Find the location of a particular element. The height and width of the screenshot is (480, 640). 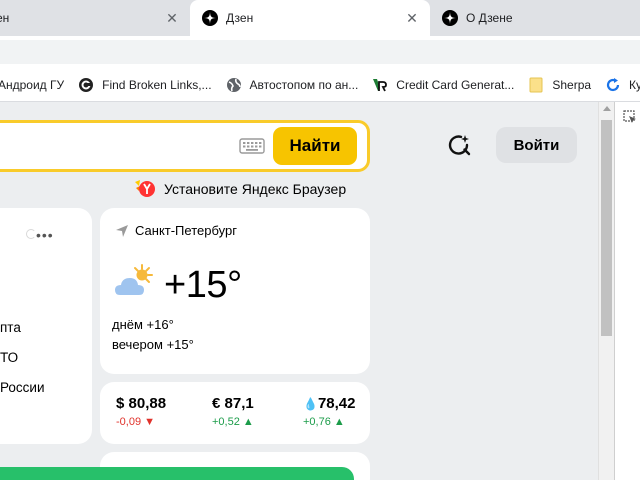

scroll-thumb is located at coordinates (606, 228).